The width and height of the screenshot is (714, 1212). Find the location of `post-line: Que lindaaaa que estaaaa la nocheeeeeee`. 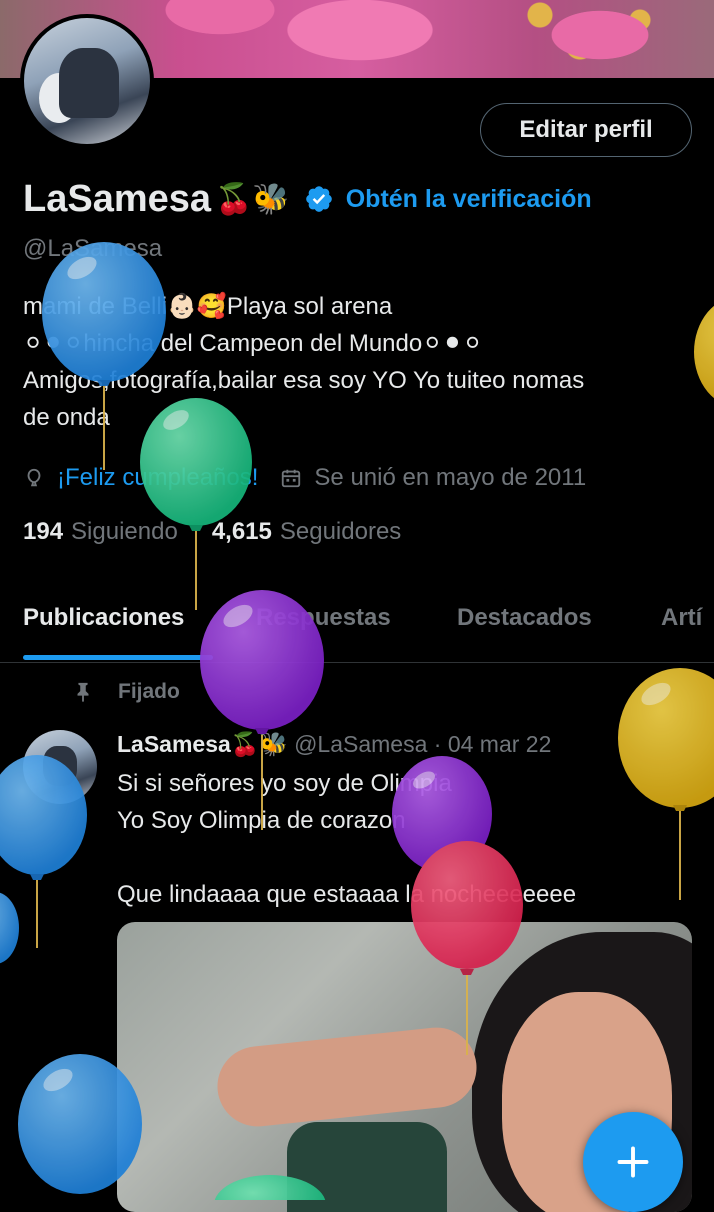

post-line: Que lindaaaa que estaaaa la nocheeeeeee is located at coordinates (347, 894).